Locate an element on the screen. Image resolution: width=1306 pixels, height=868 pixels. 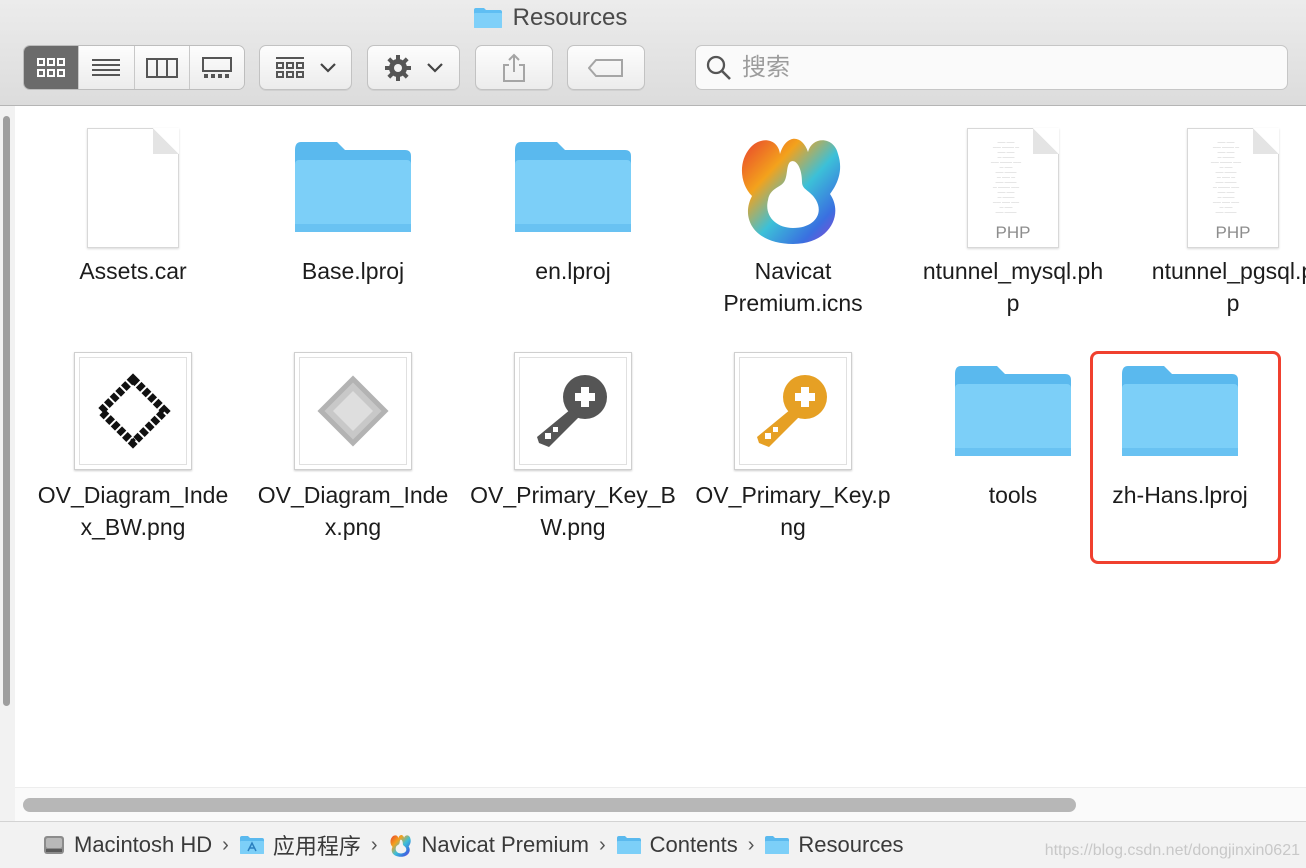
file-name-label: OV_Primary_Key.png is located at coordinates (793, 511).